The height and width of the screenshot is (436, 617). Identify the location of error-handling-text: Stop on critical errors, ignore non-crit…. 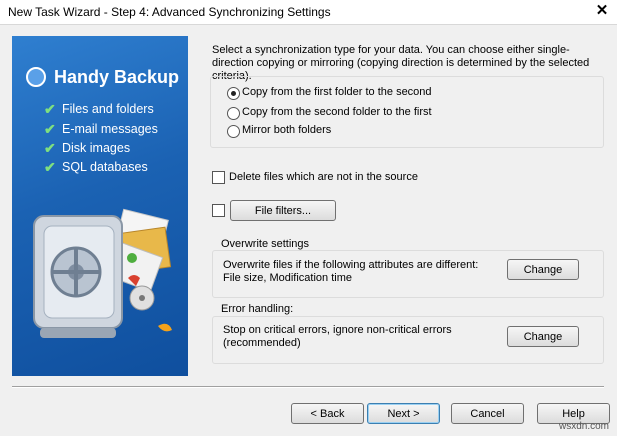
(337, 336).